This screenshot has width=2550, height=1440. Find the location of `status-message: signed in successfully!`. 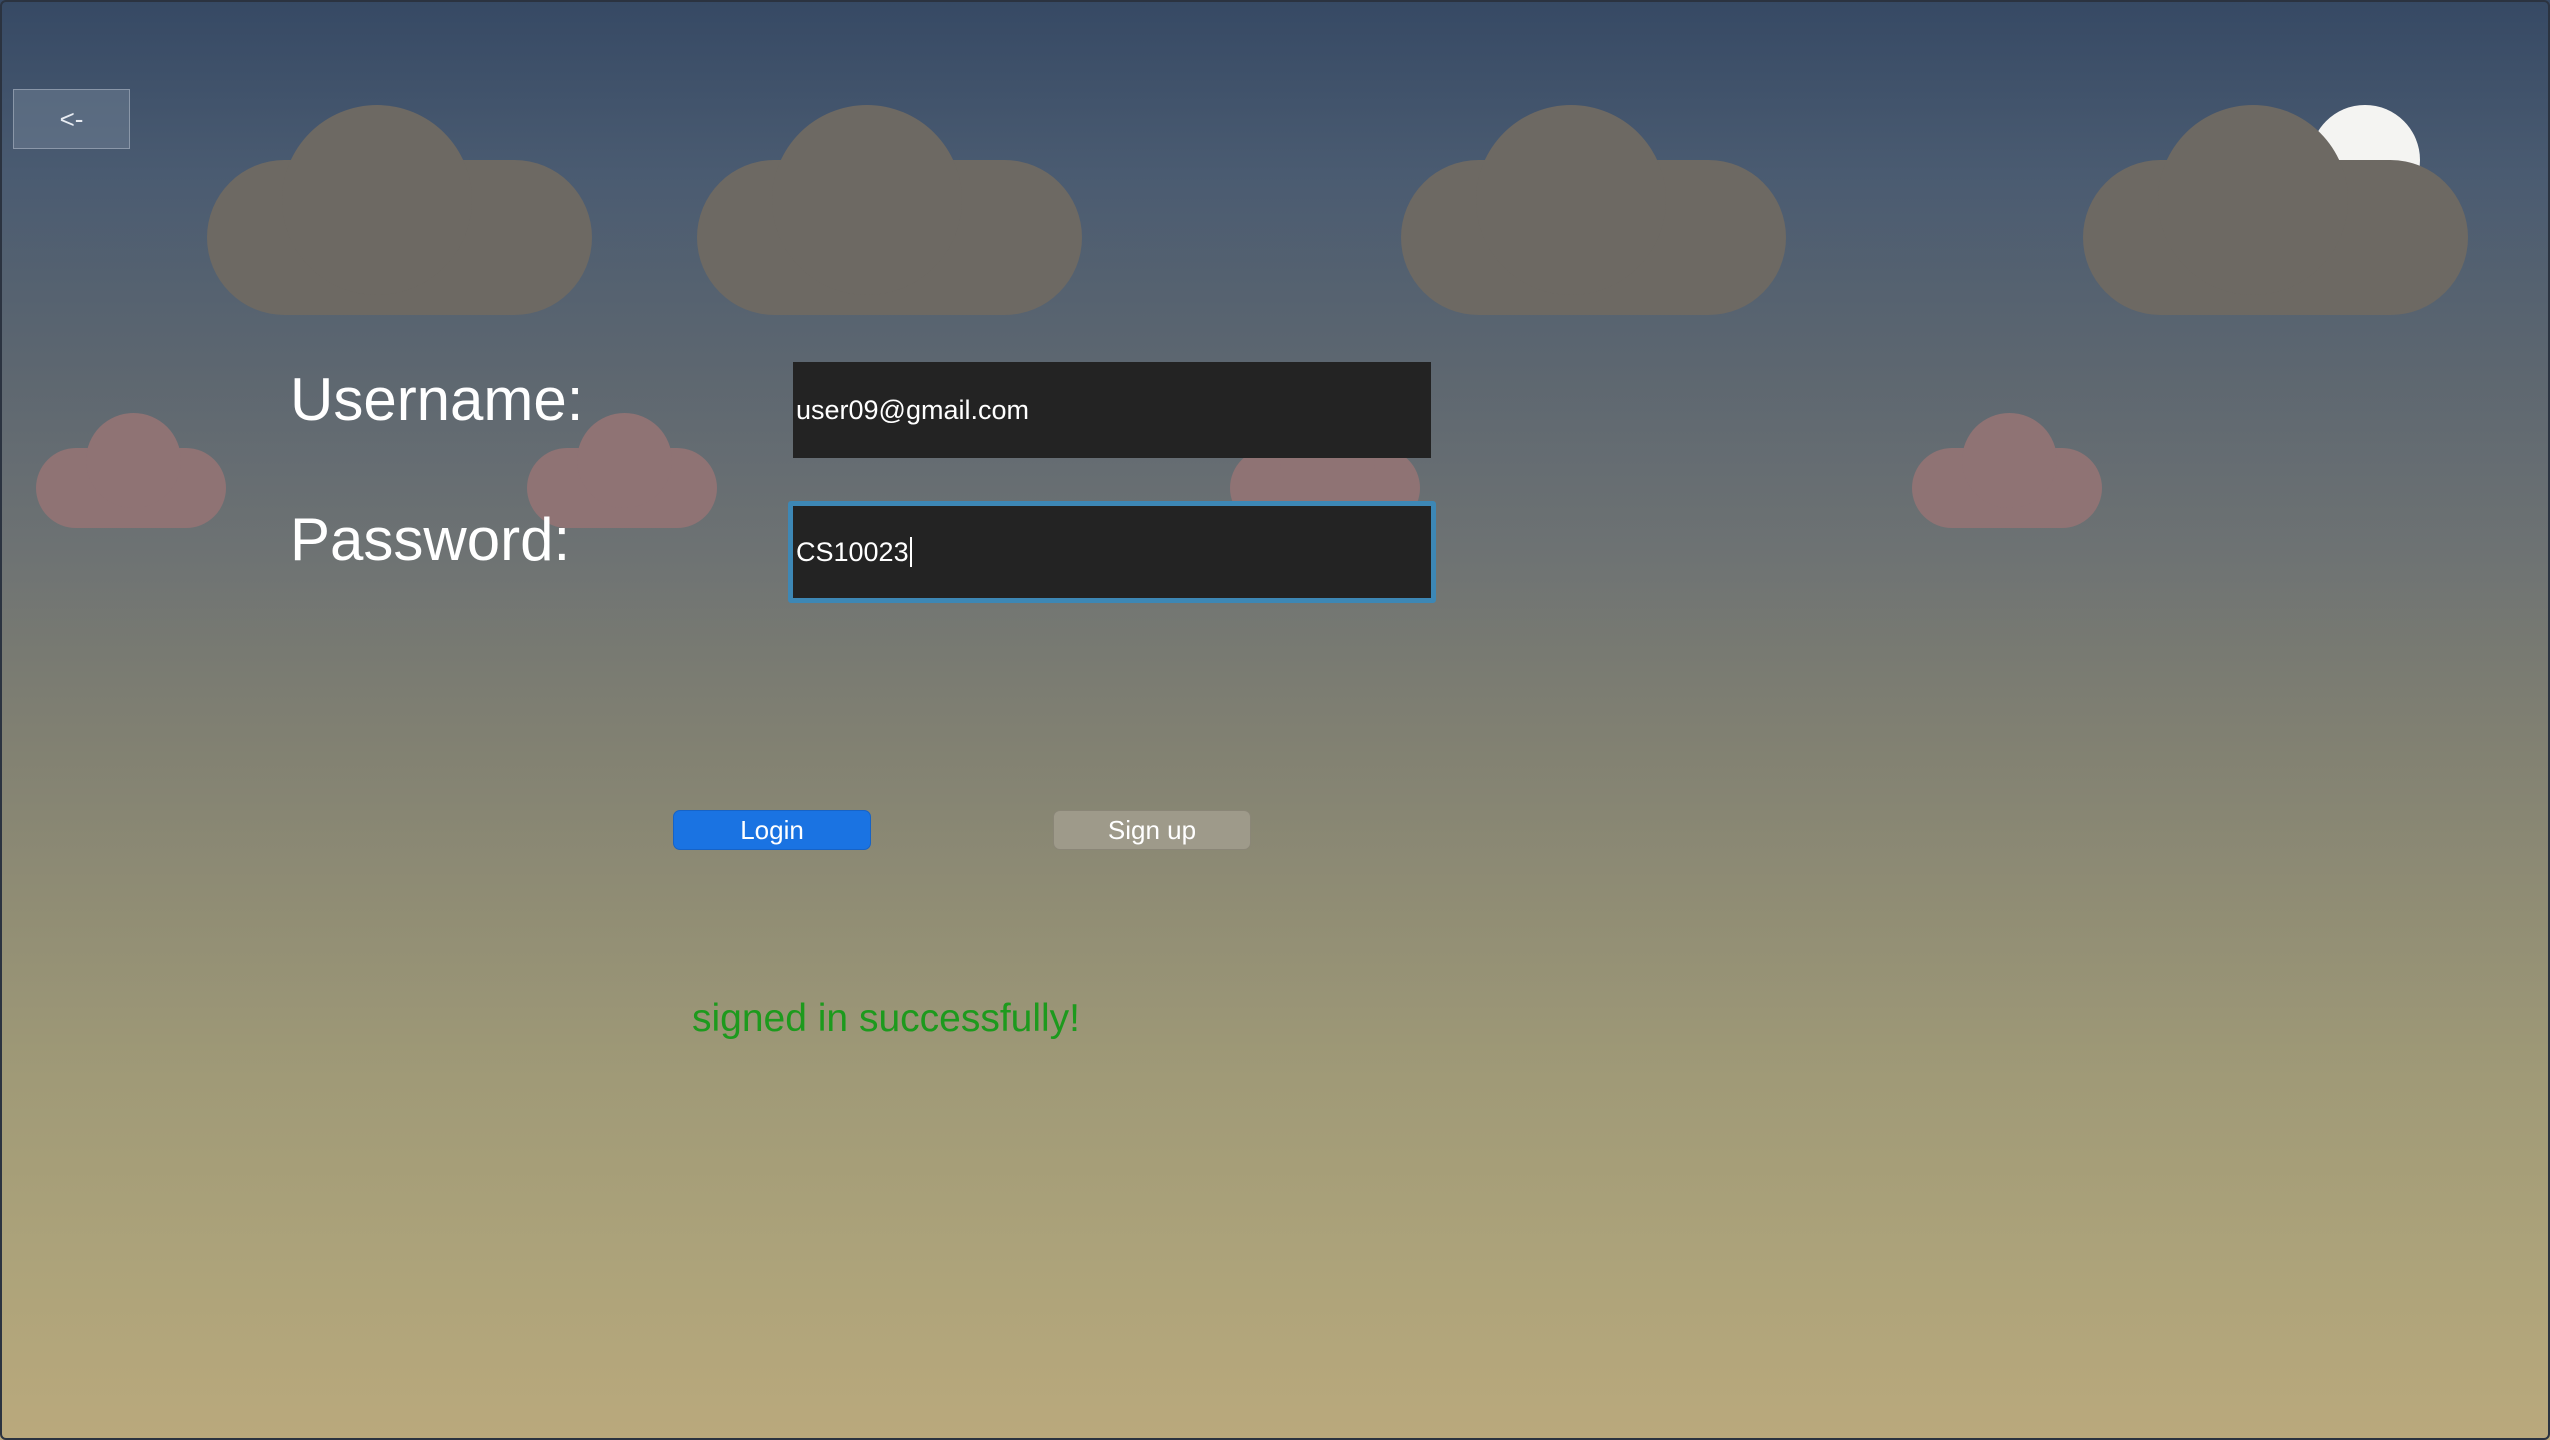

status-message: signed in successfully! is located at coordinates (886, 1018).